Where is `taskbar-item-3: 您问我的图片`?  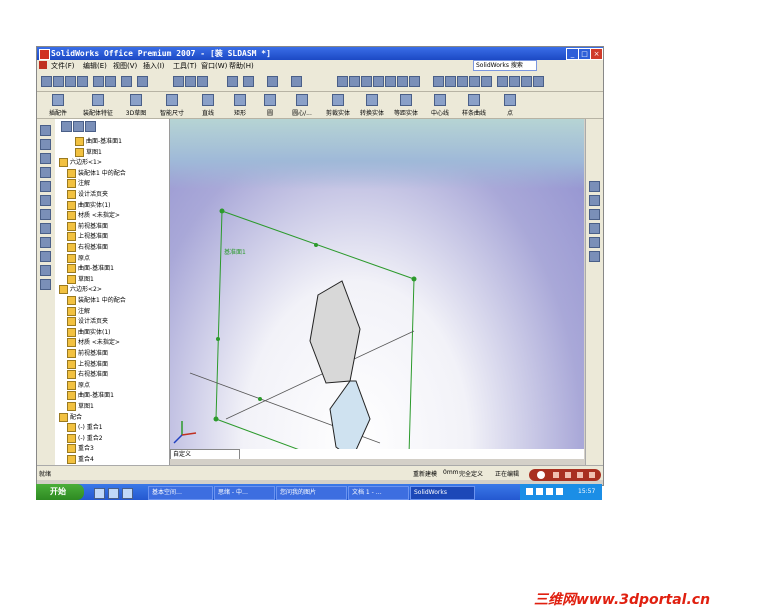 taskbar-item-3: 您问我的图片 is located at coordinates (311, 493).